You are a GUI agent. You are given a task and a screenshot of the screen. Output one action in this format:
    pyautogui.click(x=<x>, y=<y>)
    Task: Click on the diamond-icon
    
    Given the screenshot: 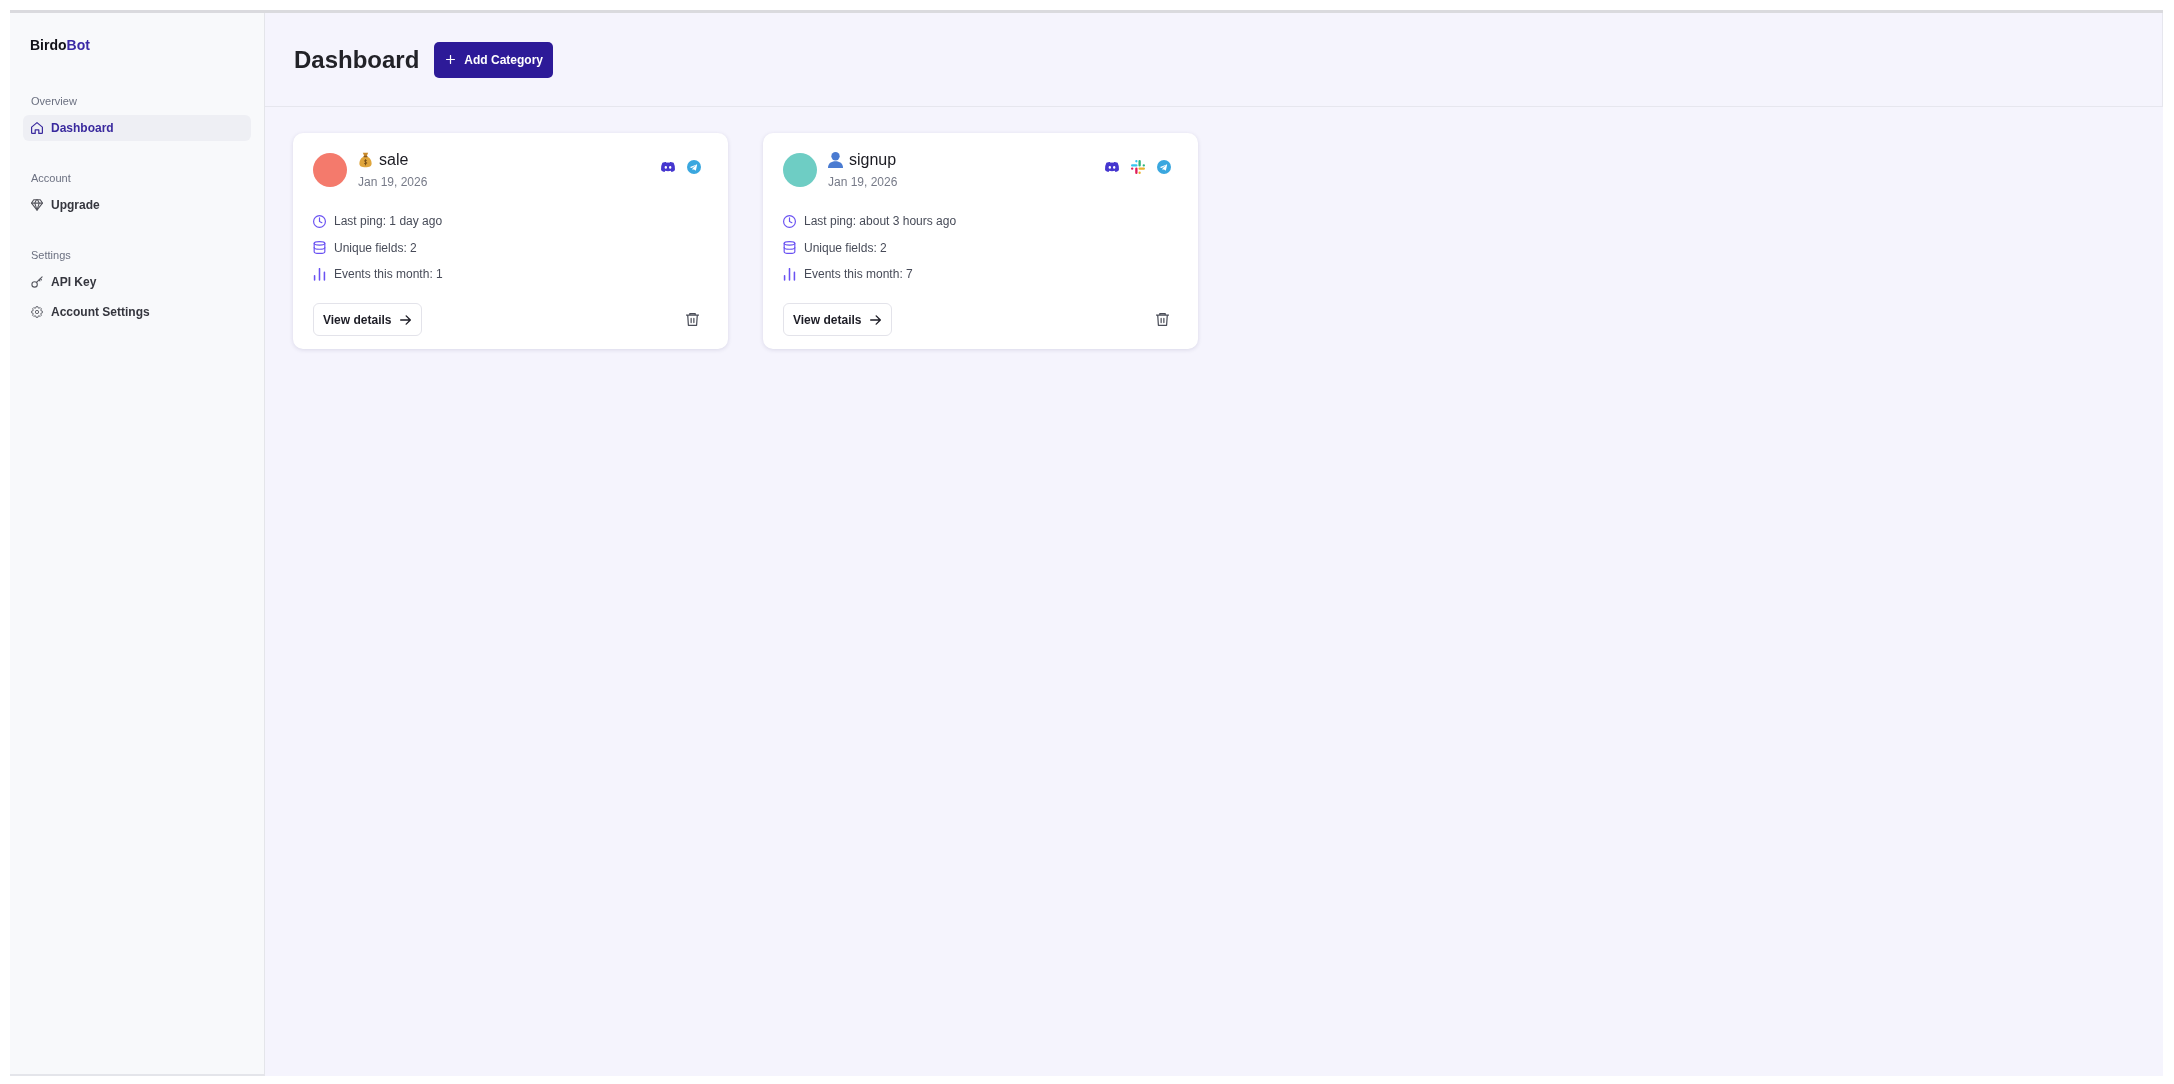 What is the action you would take?
    pyautogui.click(x=37, y=205)
    